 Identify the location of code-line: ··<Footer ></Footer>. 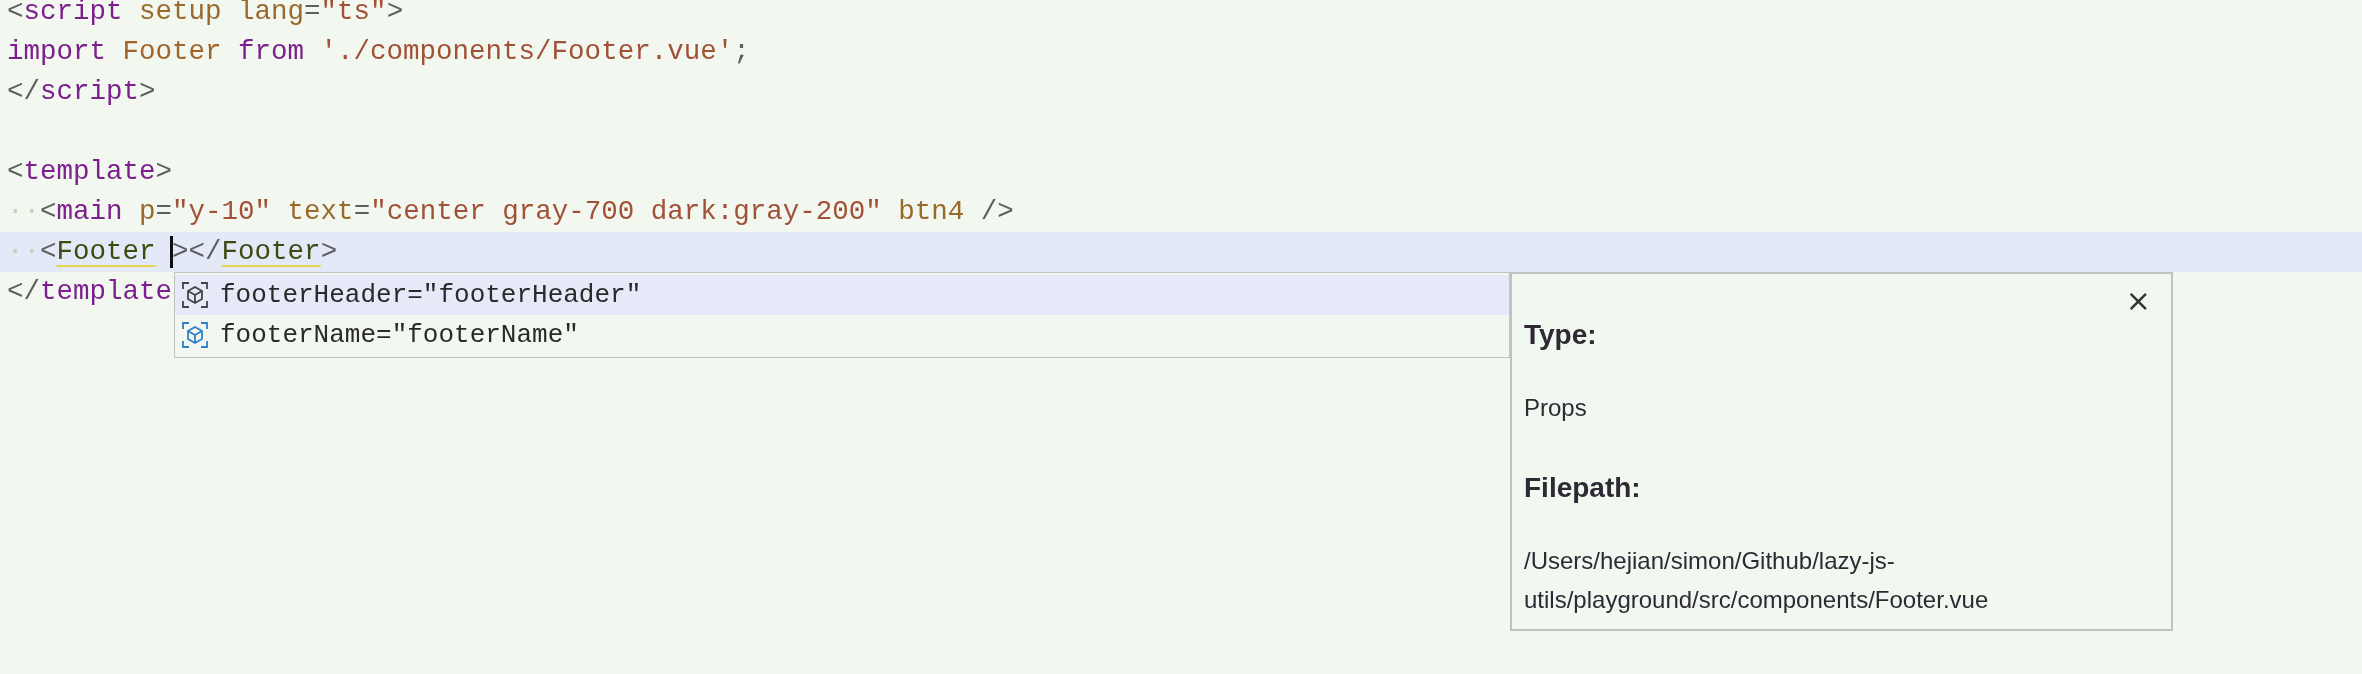
(172, 252).